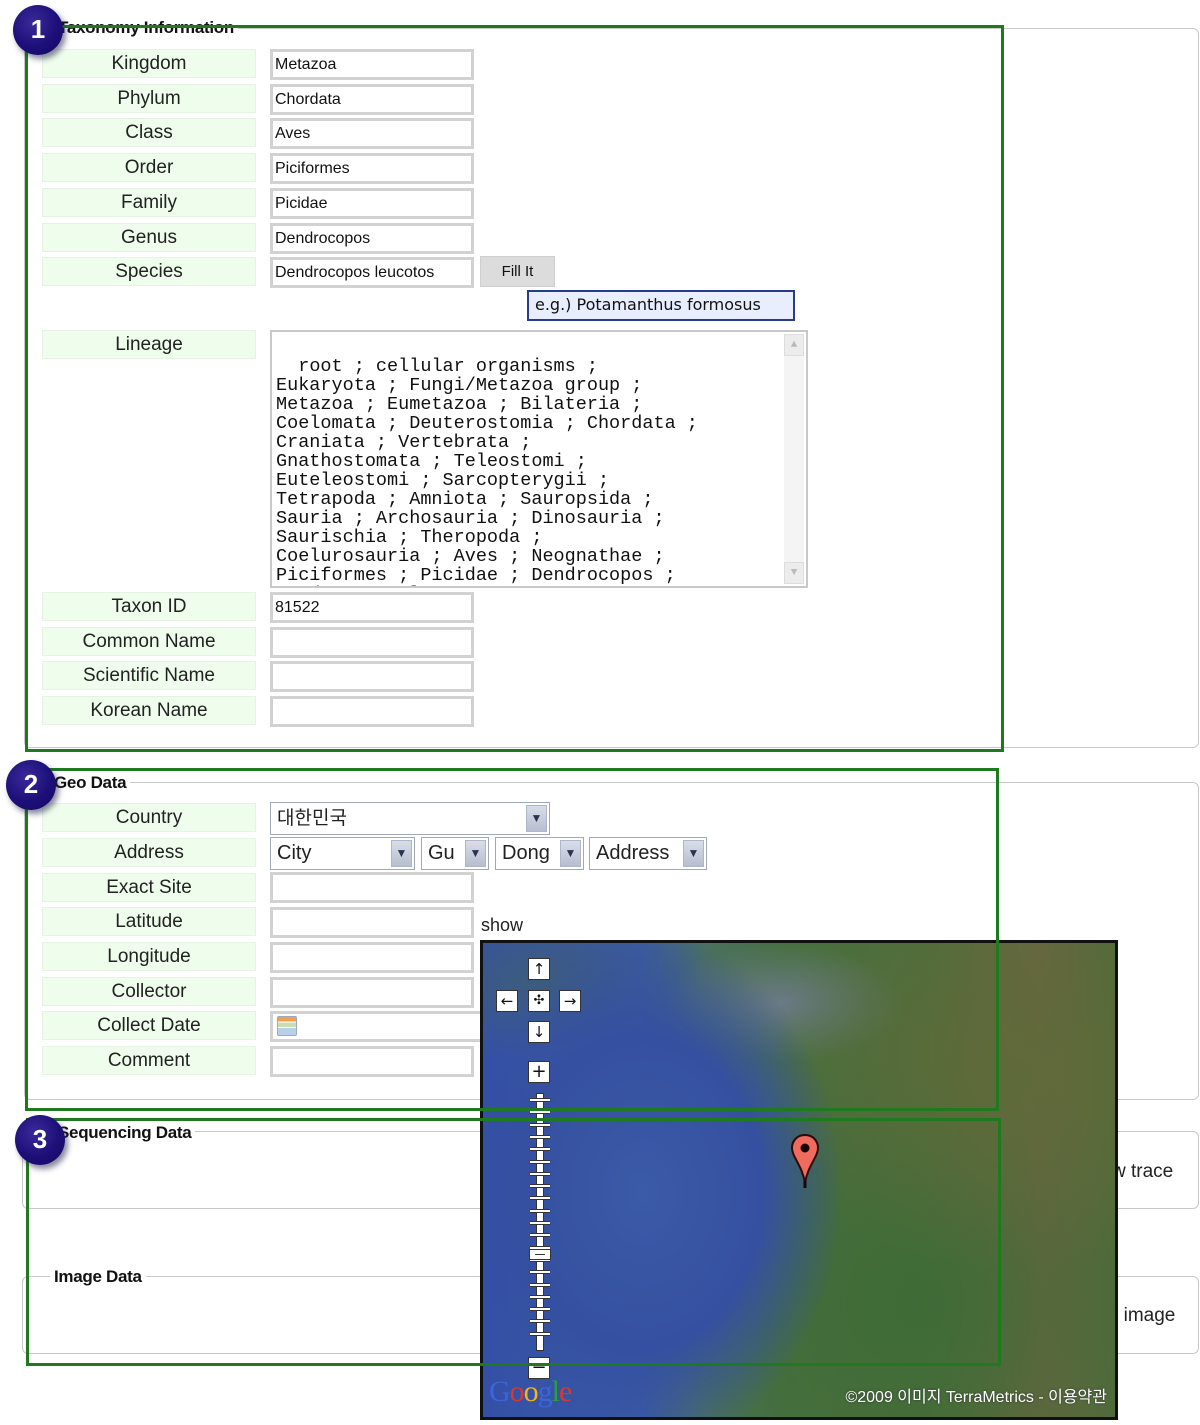 This screenshot has height=1425, width=1200. I want to click on image-legend: Image Data, so click(98, 1277).